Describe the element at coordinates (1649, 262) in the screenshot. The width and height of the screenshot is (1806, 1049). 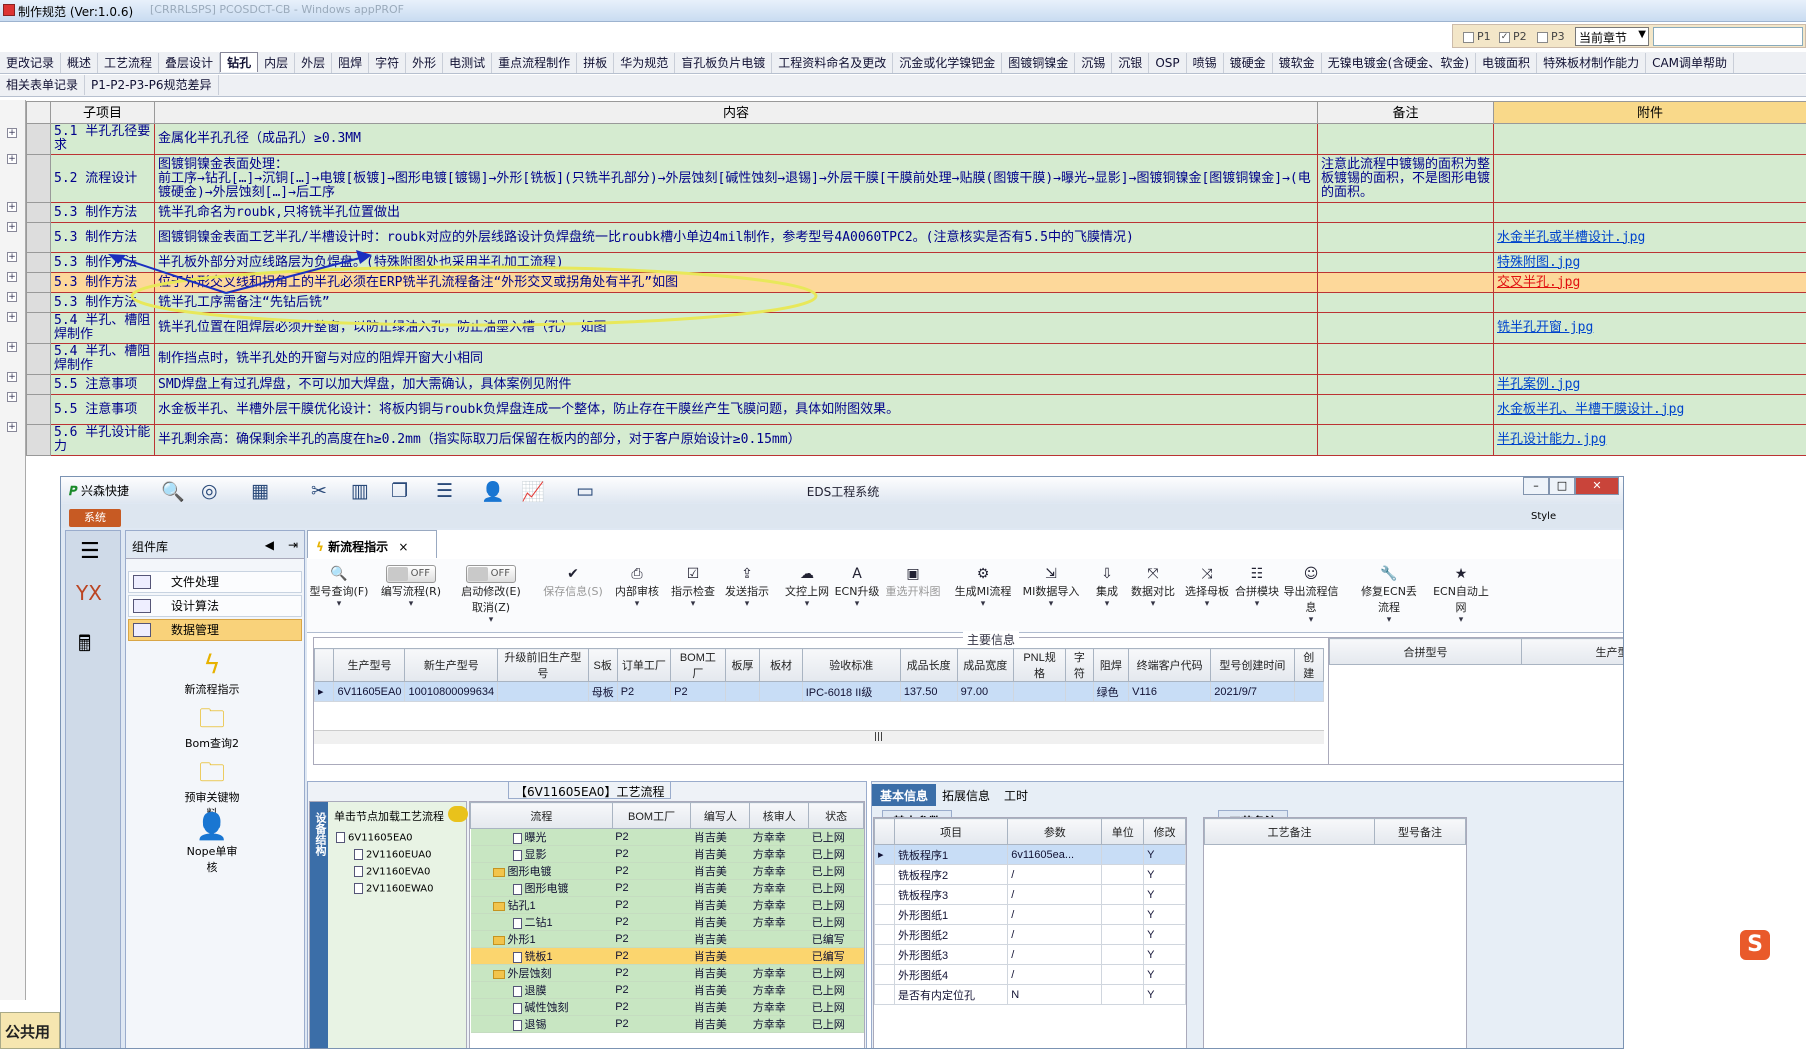
I see `attachment-link: 特殊附图.jpg` at that location.